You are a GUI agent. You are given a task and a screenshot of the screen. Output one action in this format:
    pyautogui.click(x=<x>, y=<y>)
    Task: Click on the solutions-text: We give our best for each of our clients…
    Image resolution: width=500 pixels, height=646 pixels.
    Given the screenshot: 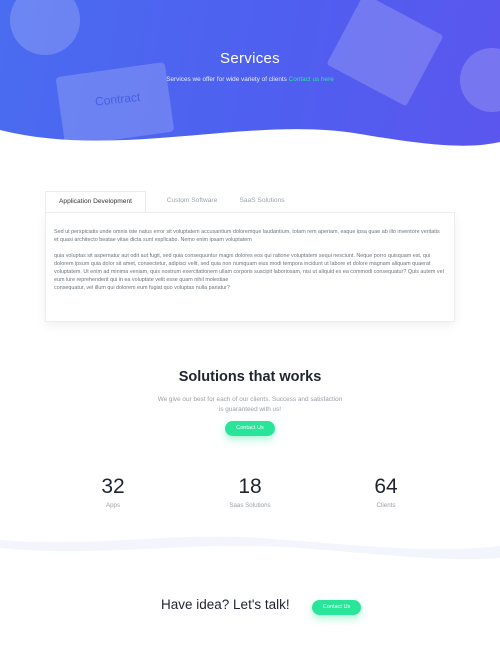 What is the action you would take?
    pyautogui.click(x=250, y=404)
    